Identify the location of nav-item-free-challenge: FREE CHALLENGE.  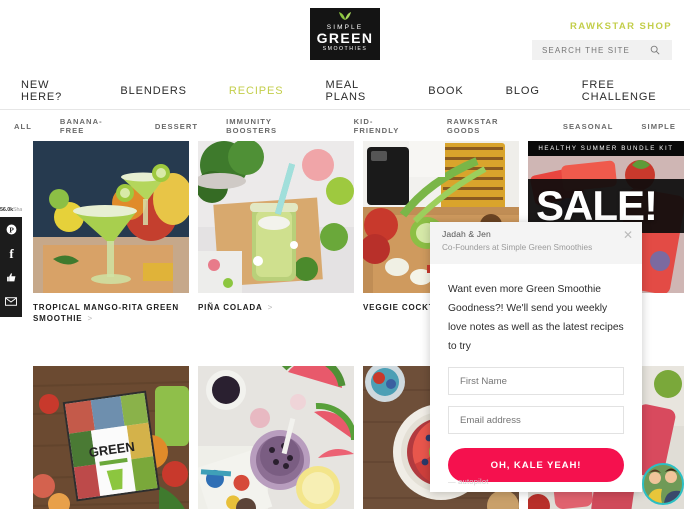
(625, 91).